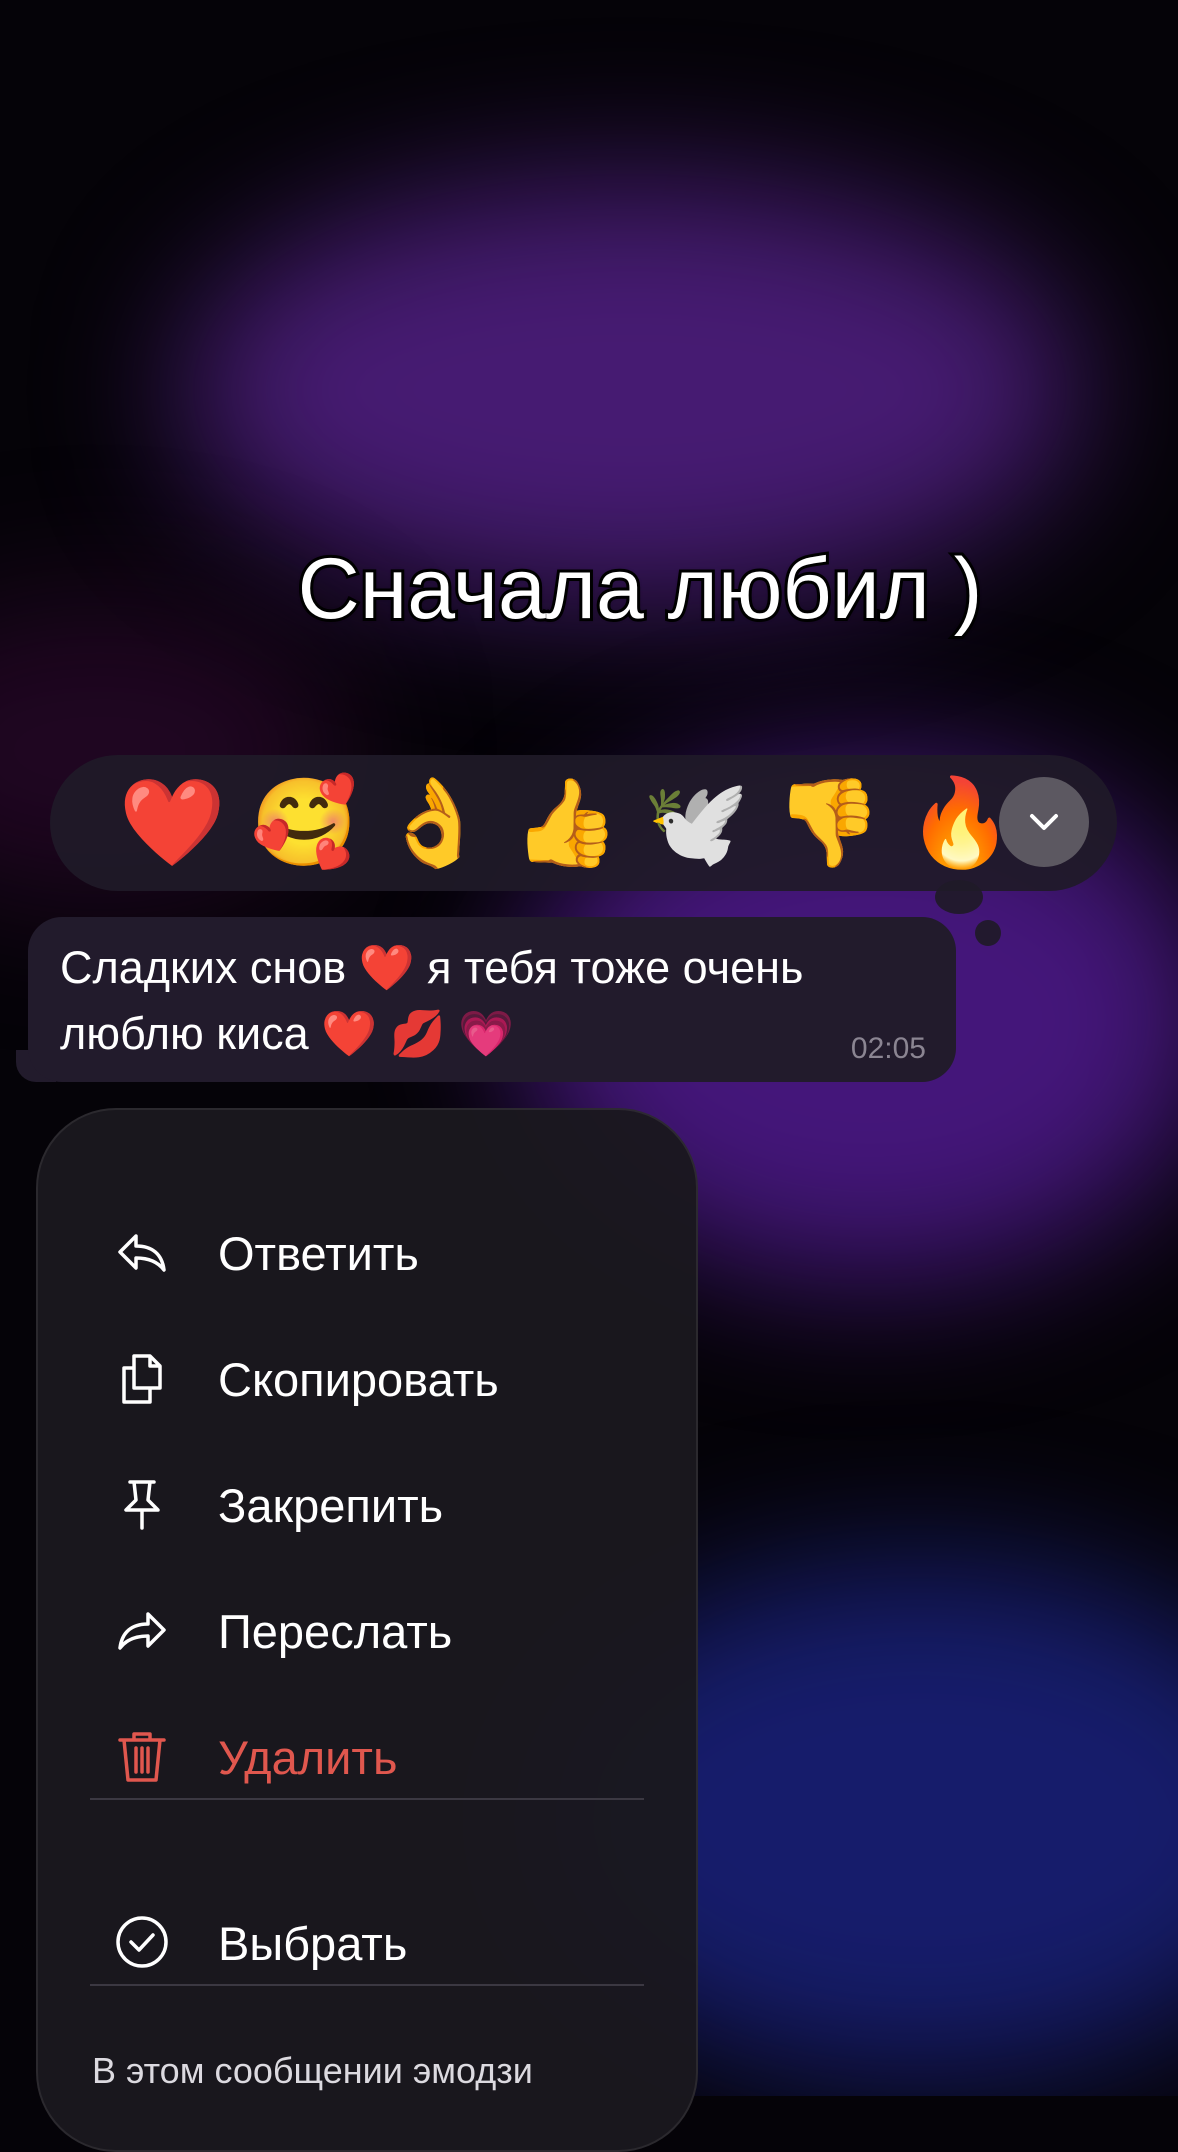  I want to click on video-caption: Сначала любил ), so click(640, 589).